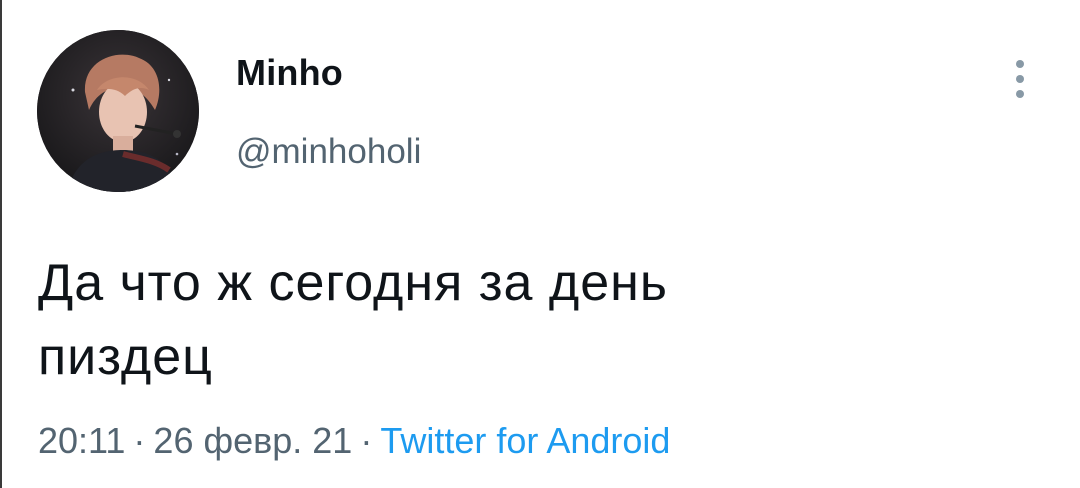  What do you see at coordinates (525, 440) in the screenshot?
I see `tweet-source-link: Twitter for Android` at bounding box center [525, 440].